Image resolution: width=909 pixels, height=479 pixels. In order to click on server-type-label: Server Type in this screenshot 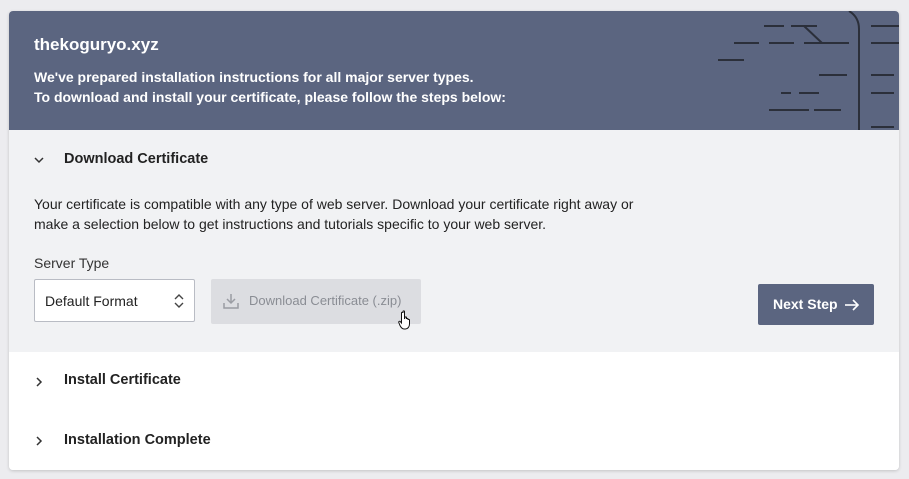, I will do `click(72, 263)`.